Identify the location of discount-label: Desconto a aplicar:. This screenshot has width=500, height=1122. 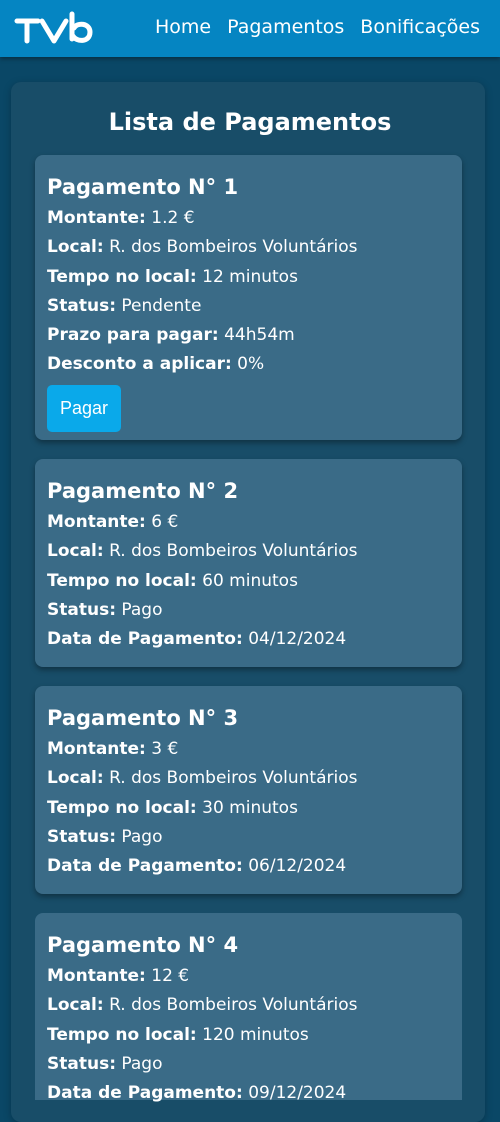
(139, 364).